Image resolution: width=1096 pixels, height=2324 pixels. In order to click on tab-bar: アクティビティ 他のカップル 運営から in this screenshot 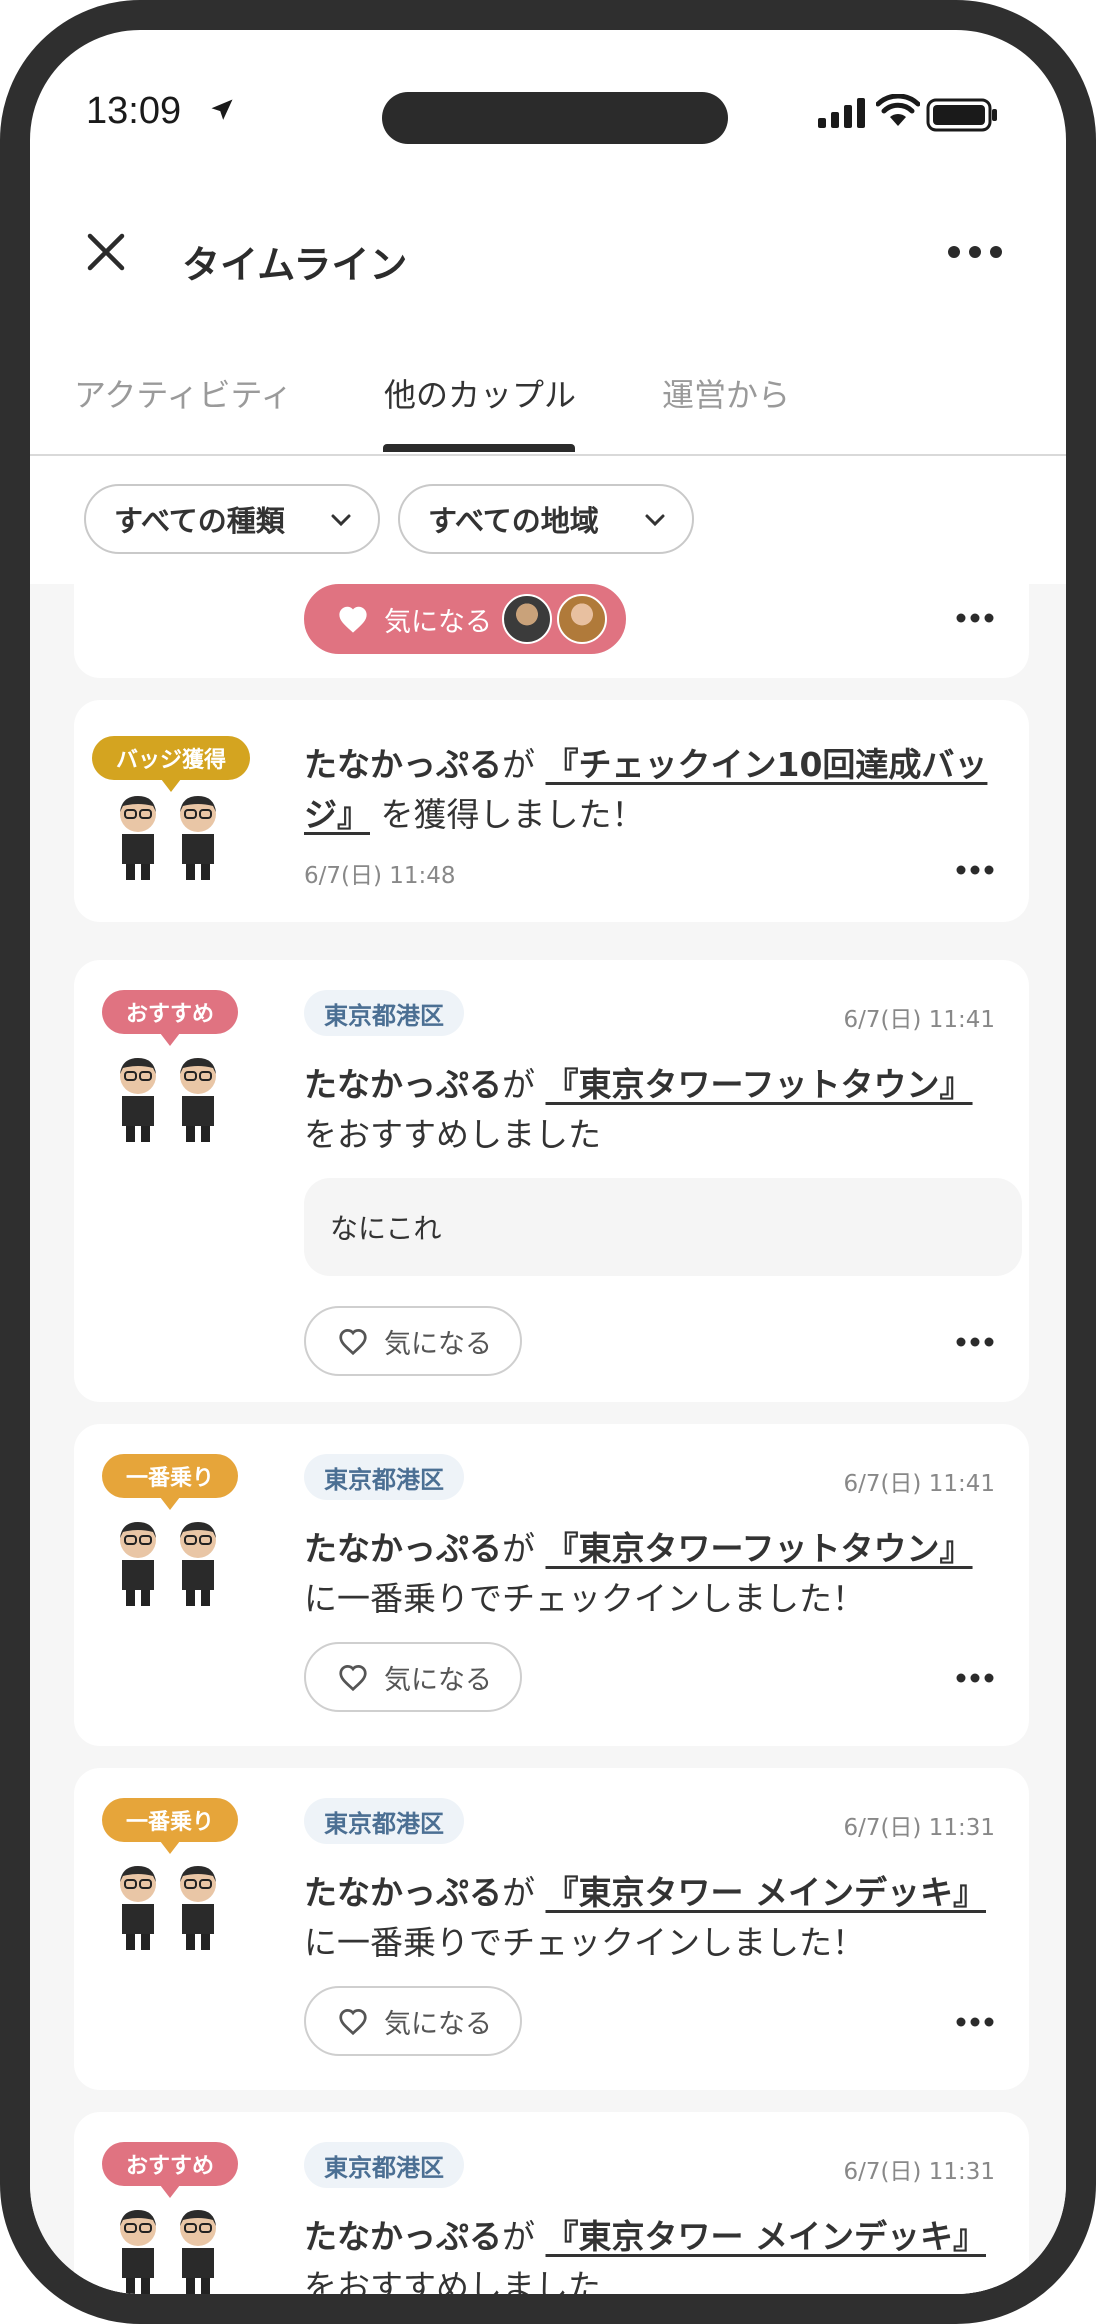, I will do `click(548, 393)`.